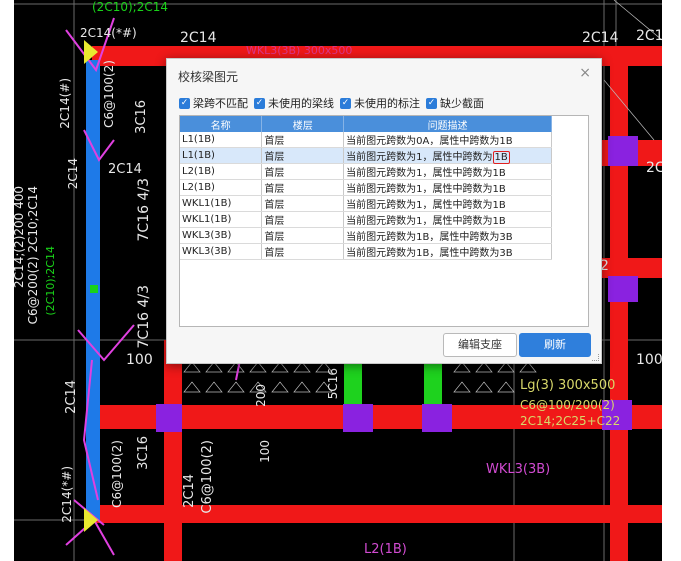 The width and height of the screenshot is (681, 561). I want to click on table-row: L1(1B) 首层 当前图元跨数为0A，属性中跨数为1B, so click(366, 140).